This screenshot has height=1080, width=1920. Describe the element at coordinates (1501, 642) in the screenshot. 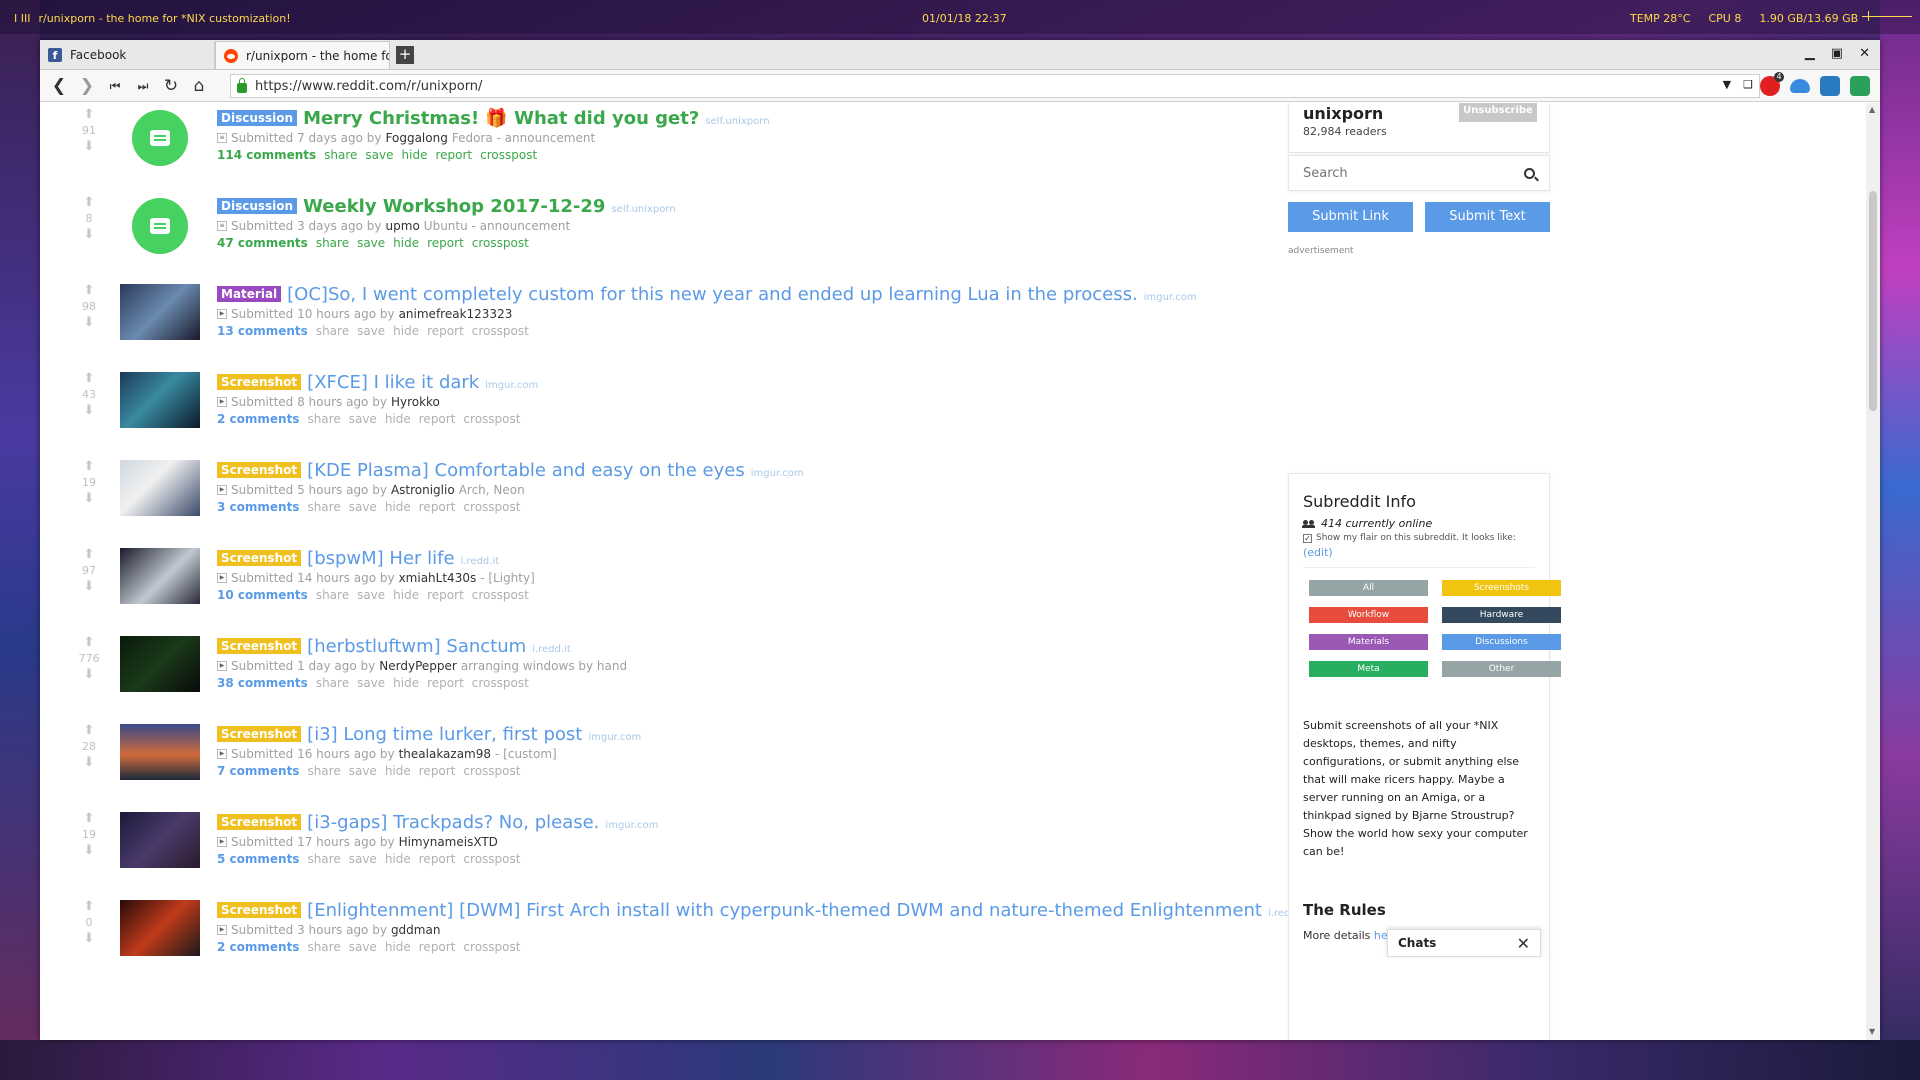

I see `flair-filter-discussions: Discussions` at that location.